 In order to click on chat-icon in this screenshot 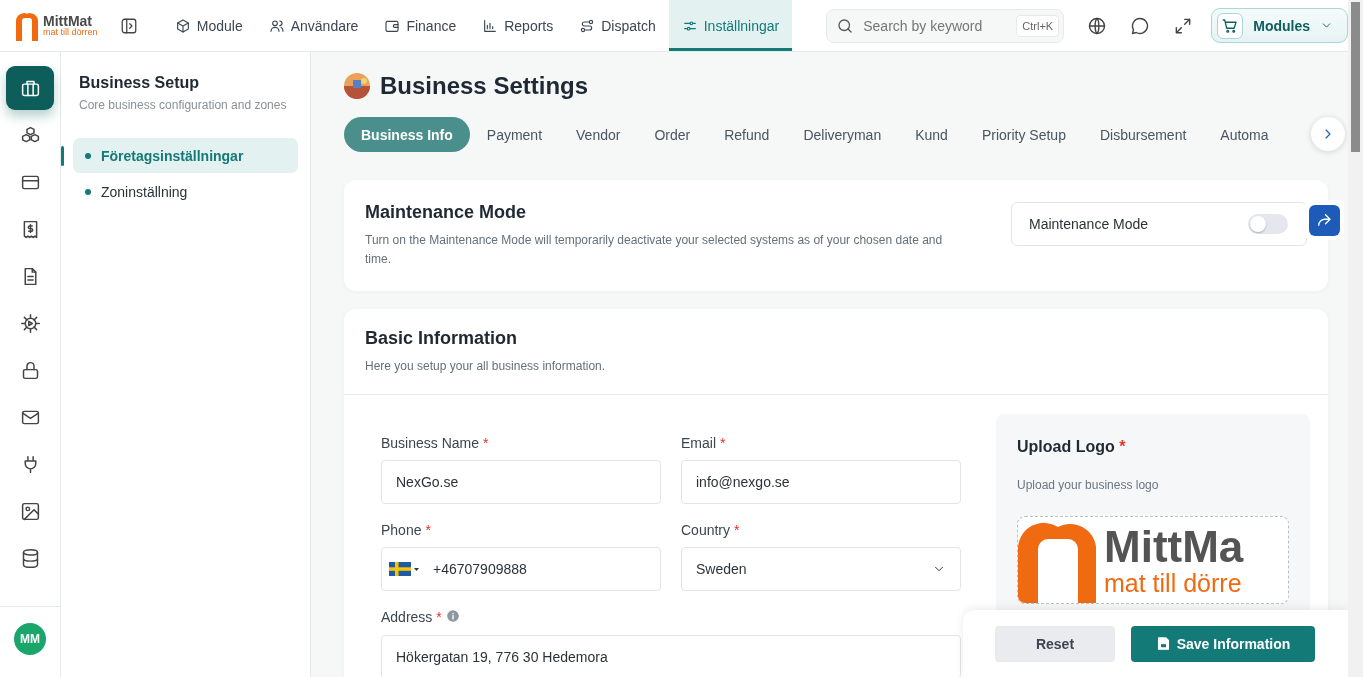, I will do `click(1140, 25)`.